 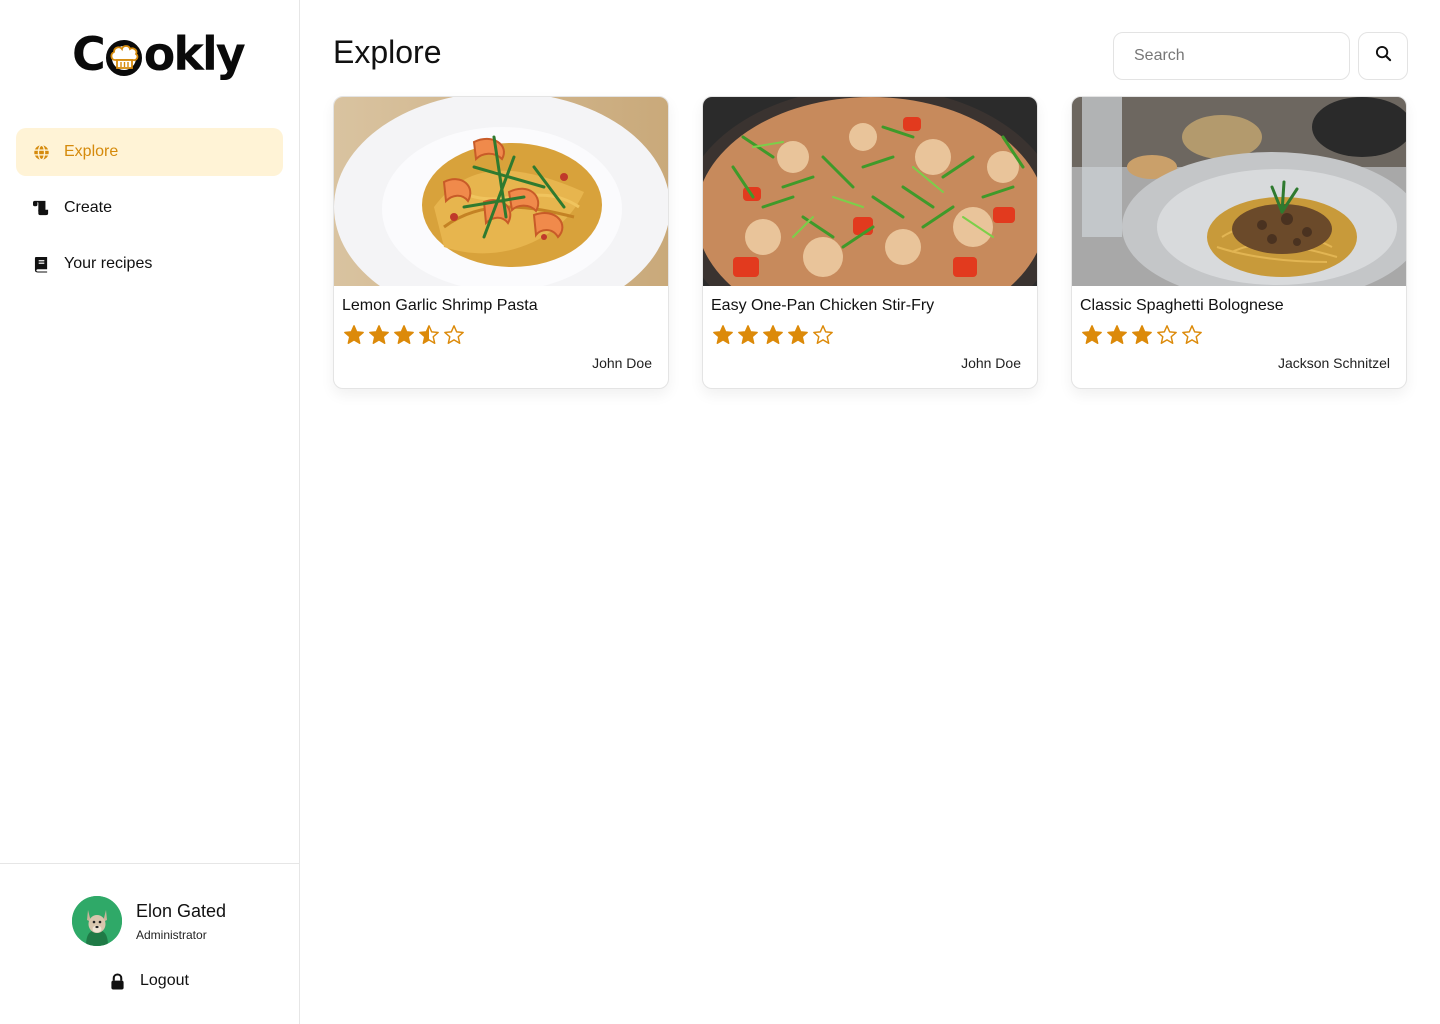 What do you see at coordinates (149, 152) in the screenshot?
I see `sidebar-item-explore: Explore` at bounding box center [149, 152].